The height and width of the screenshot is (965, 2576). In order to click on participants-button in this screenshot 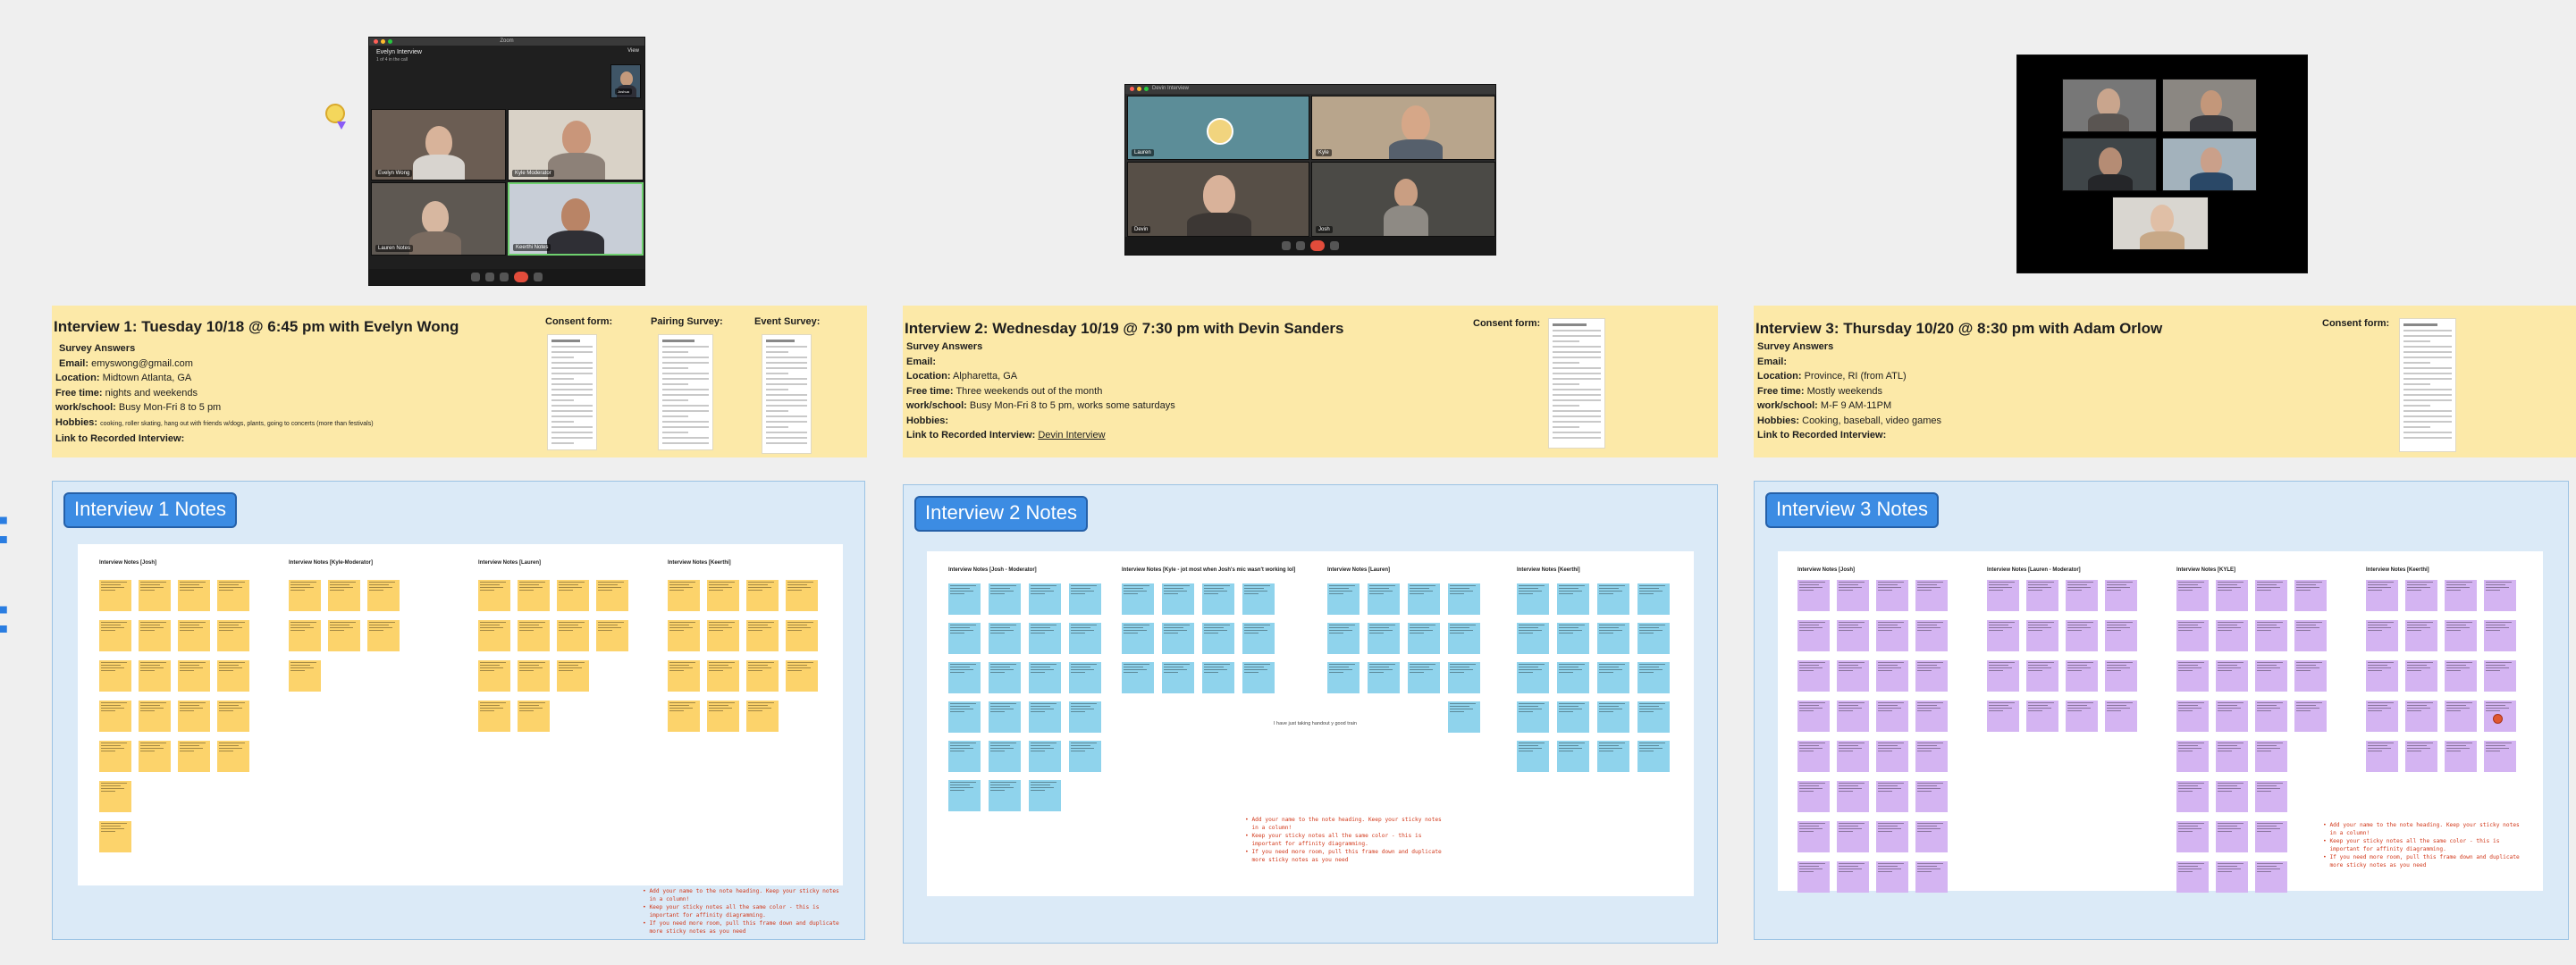, I will do `click(1335, 245)`.